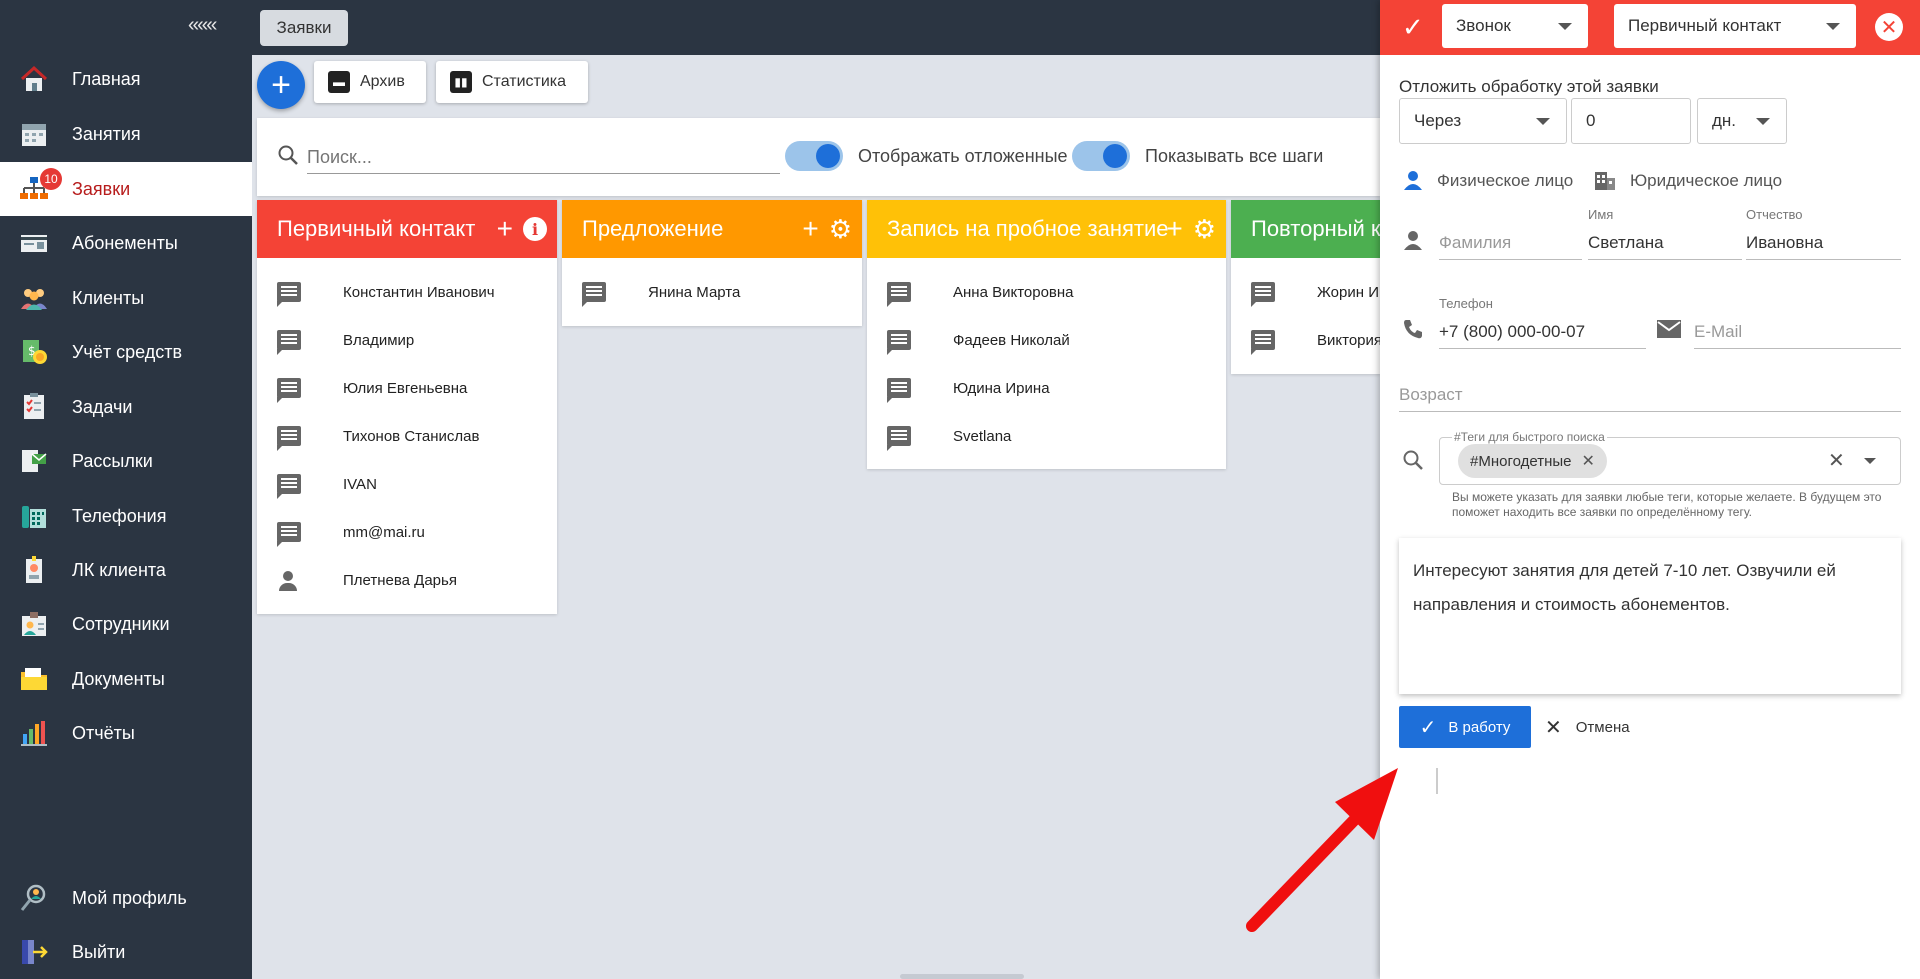 The image size is (1920, 979). Describe the element at coordinates (1479, 727) in the screenshot. I see `take-to-work-label: В работу` at that location.